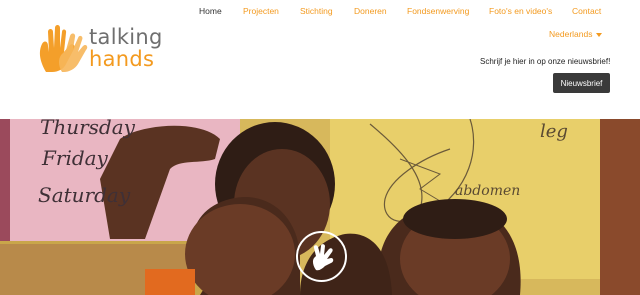 This screenshot has width=640, height=295. What do you see at coordinates (210, 11) in the screenshot?
I see `nav-item-home: Home` at bounding box center [210, 11].